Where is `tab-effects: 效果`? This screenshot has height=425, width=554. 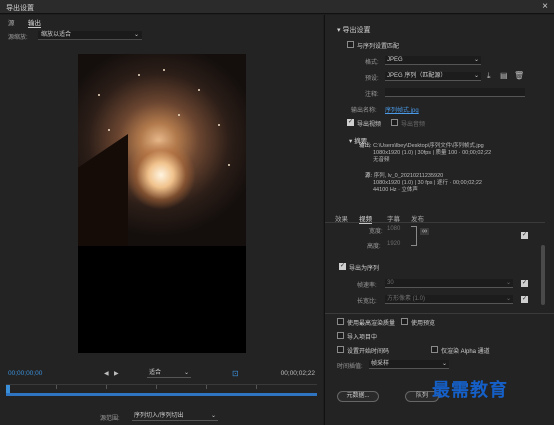
tab-effects: 效果 is located at coordinates (341, 218).